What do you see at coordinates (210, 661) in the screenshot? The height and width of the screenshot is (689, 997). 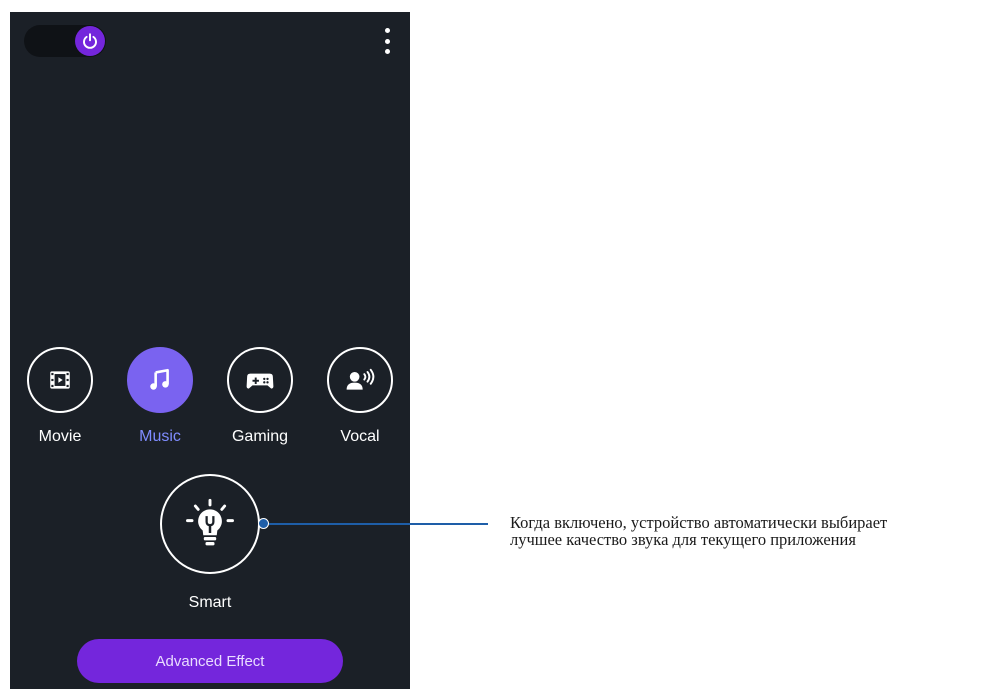 I see `advanced-effect-button: Advanced Effect` at bounding box center [210, 661].